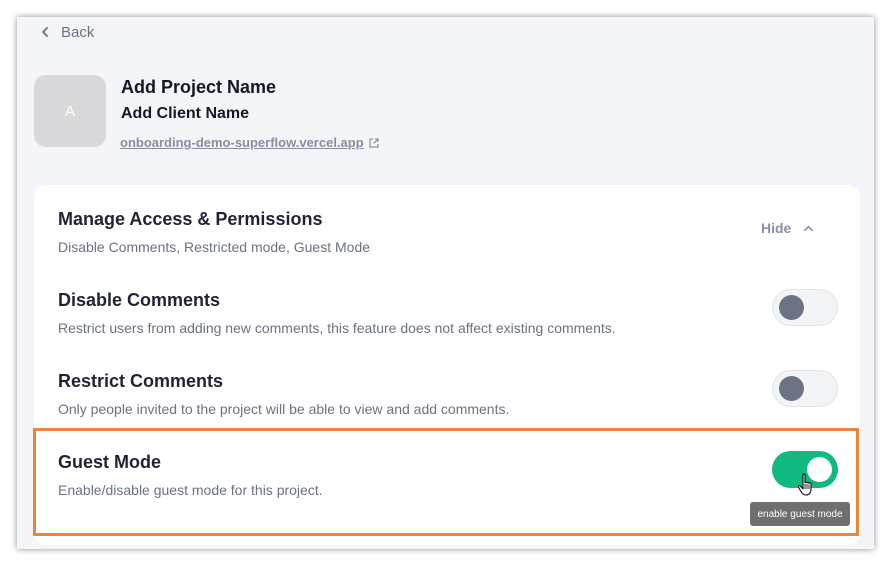 Image resolution: width=893 pixels, height=567 pixels. I want to click on project-name: Add Project Name, so click(198, 87).